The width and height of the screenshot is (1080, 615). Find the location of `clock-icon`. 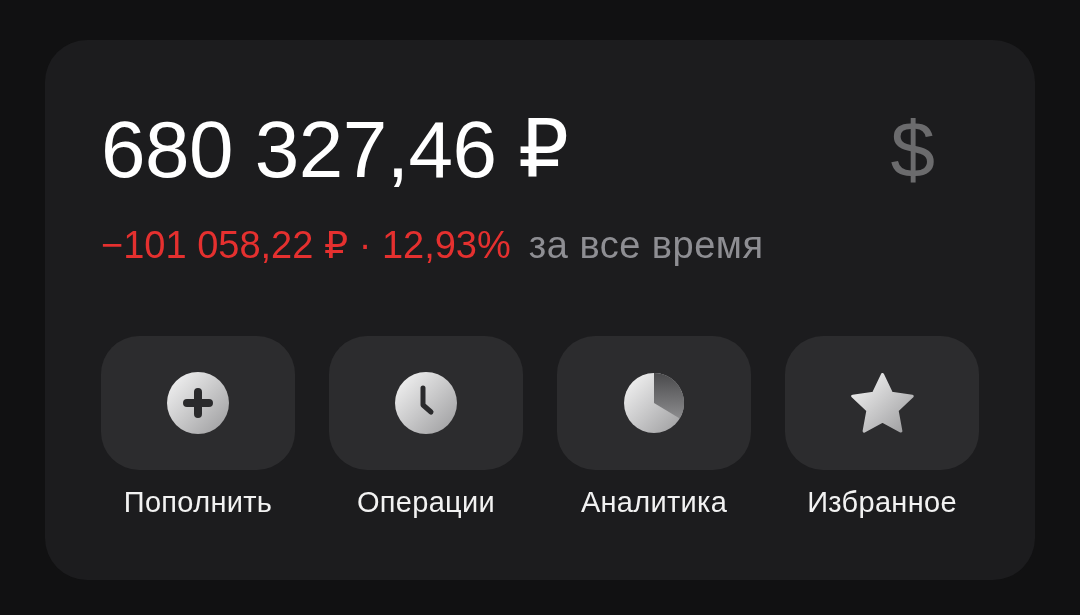

clock-icon is located at coordinates (426, 403).